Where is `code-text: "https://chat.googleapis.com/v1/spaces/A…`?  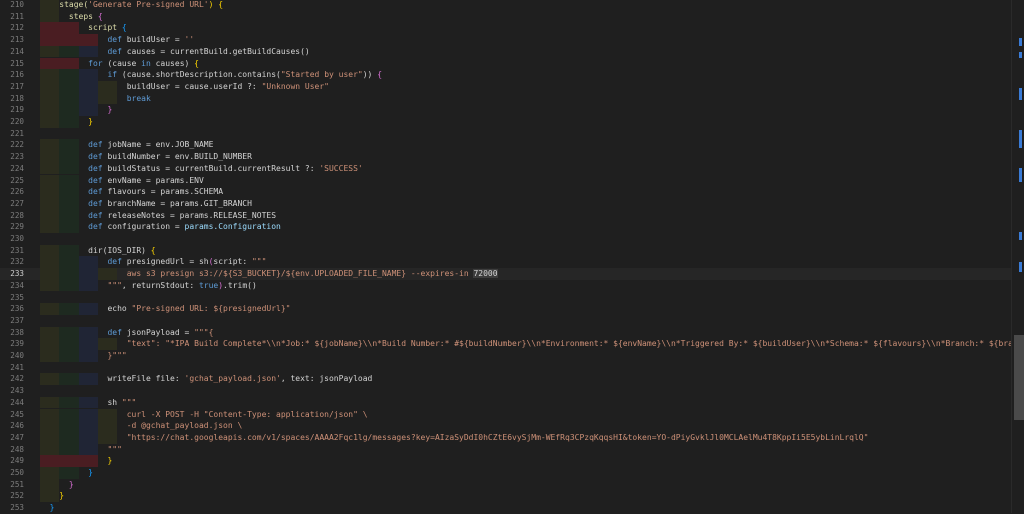
code-text: "https://chat.googleapis.com/v1/spaces/A… is located at coordinates (526, 438).